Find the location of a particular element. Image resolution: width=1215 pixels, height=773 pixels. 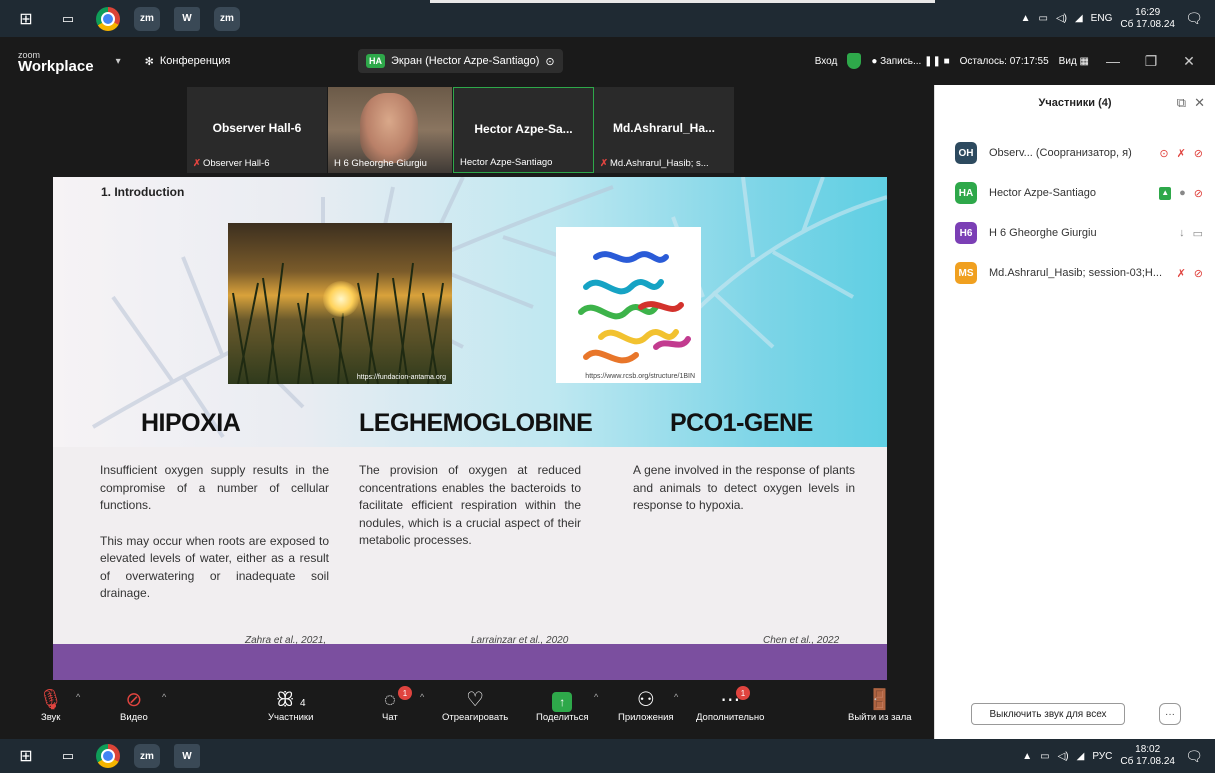

zoom-logo: zoom Workplace is located at coordinates (47, 61).